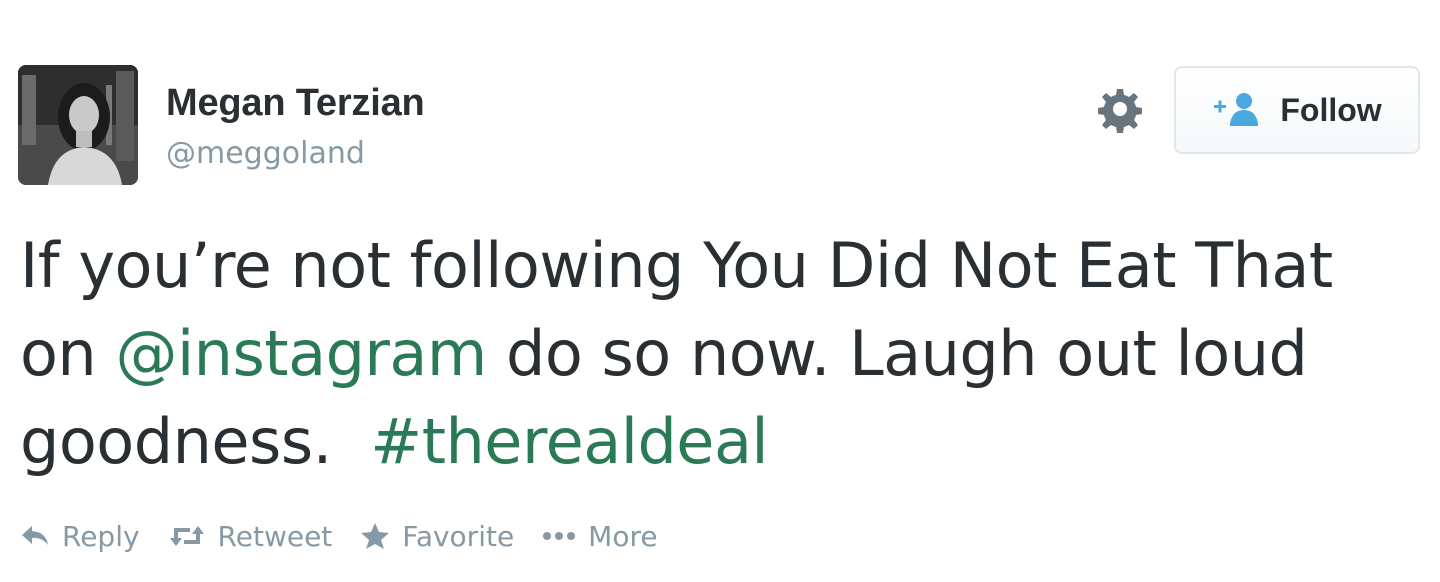  I want to click on follow-button: Follow, so click(1297, 110).